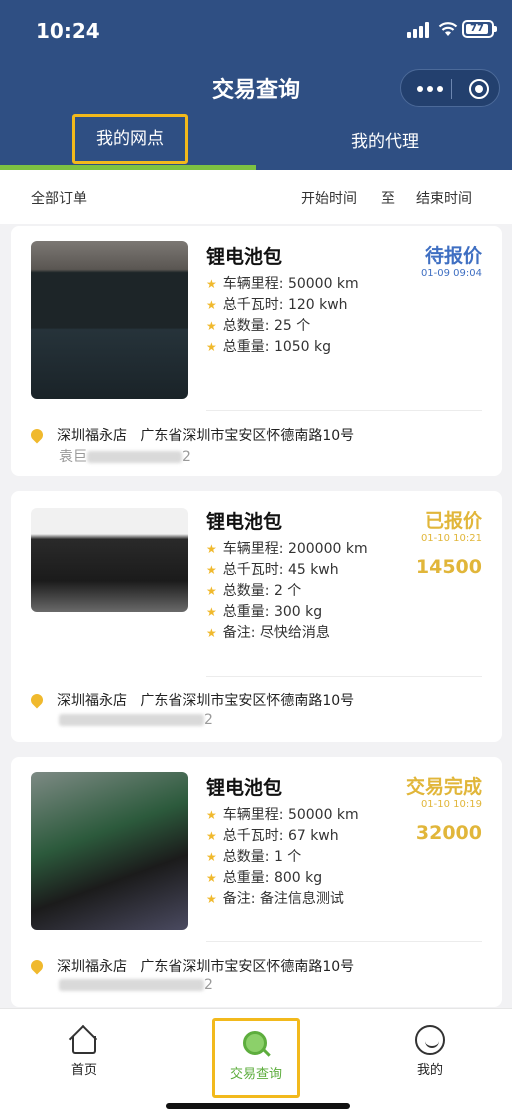 This screenshot has width=512, height=1119. I want to click on order-price: 14500, so click(448, 567).